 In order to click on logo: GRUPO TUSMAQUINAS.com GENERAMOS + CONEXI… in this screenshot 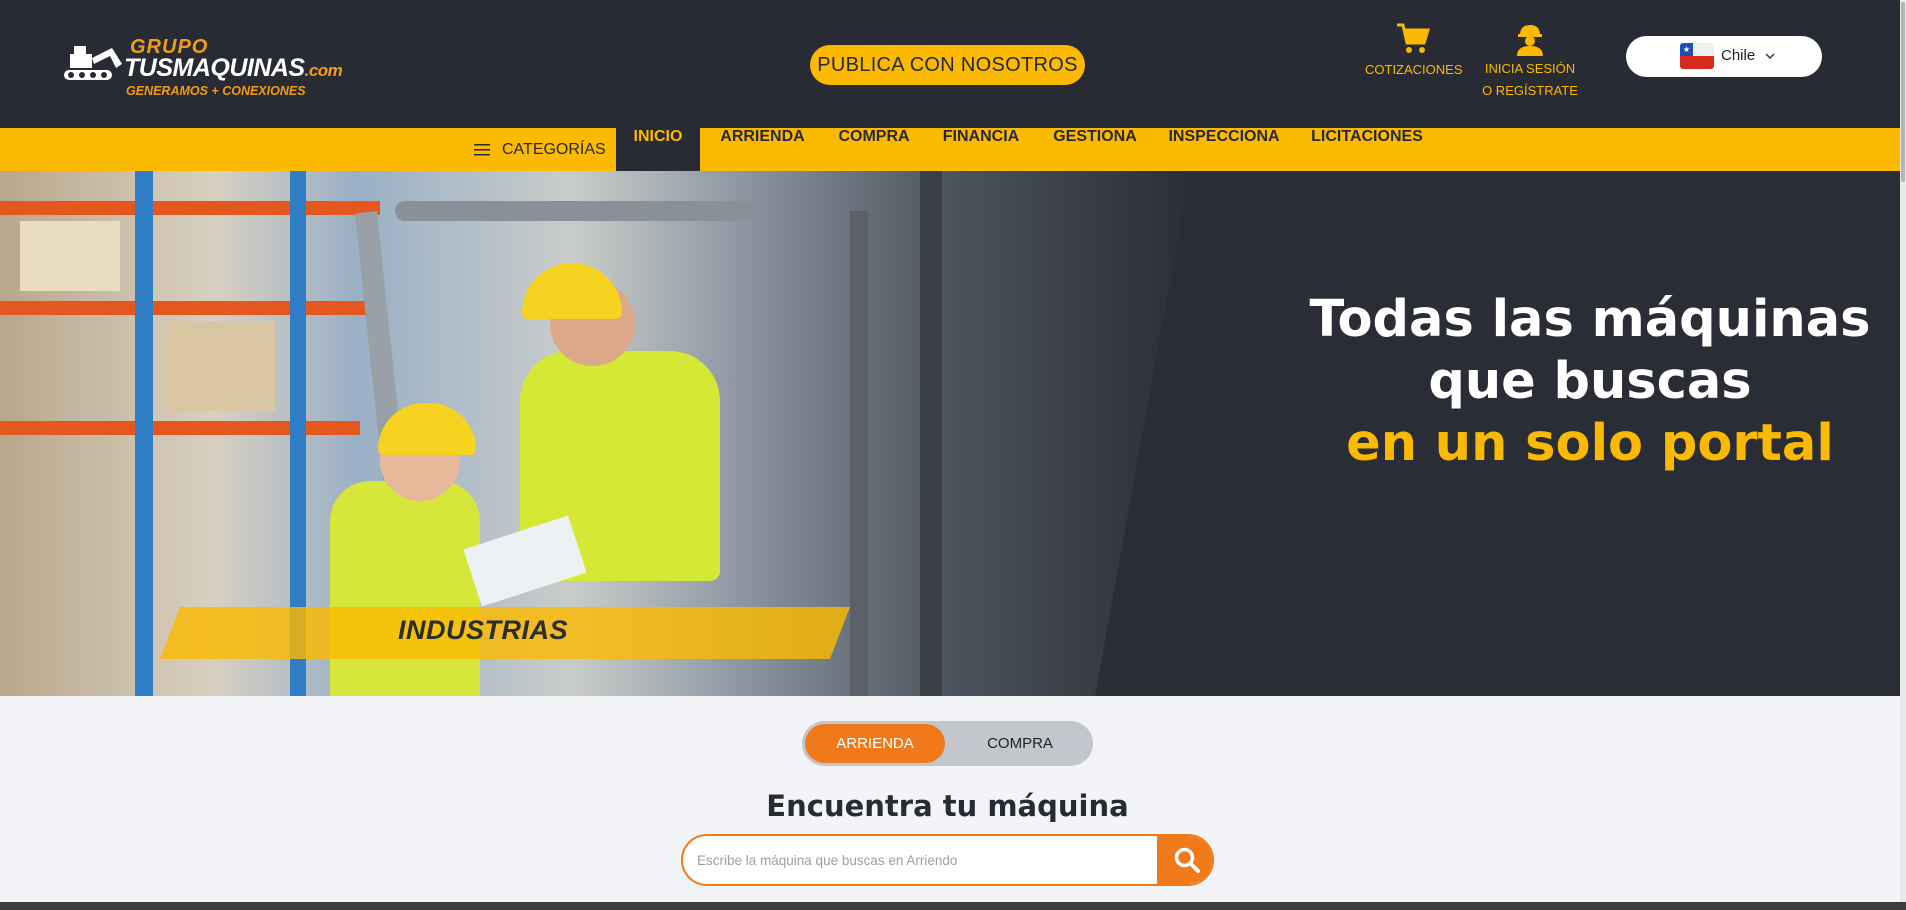, I will do `click(202, 69)`.